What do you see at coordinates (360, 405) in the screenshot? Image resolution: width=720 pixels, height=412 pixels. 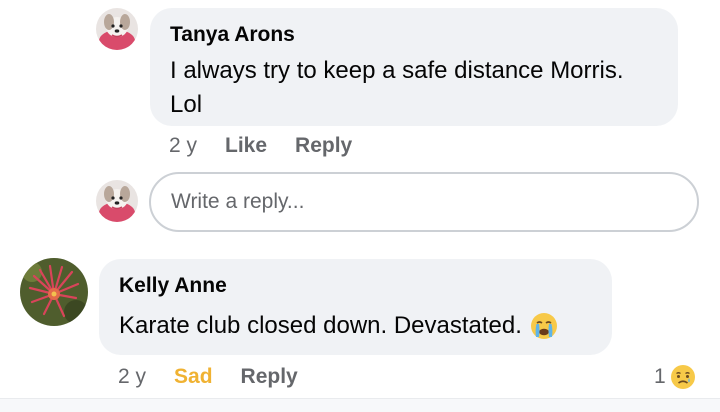 I see `bottom-divider` at bounding box center [360, 405].